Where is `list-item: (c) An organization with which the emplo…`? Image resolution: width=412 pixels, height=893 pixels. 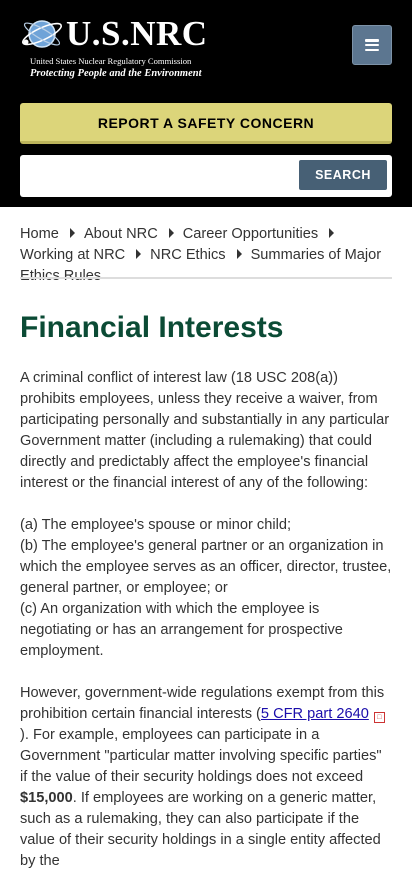 list-item: (c) An organization with which the emplo… is located at coordinates (181, 630).